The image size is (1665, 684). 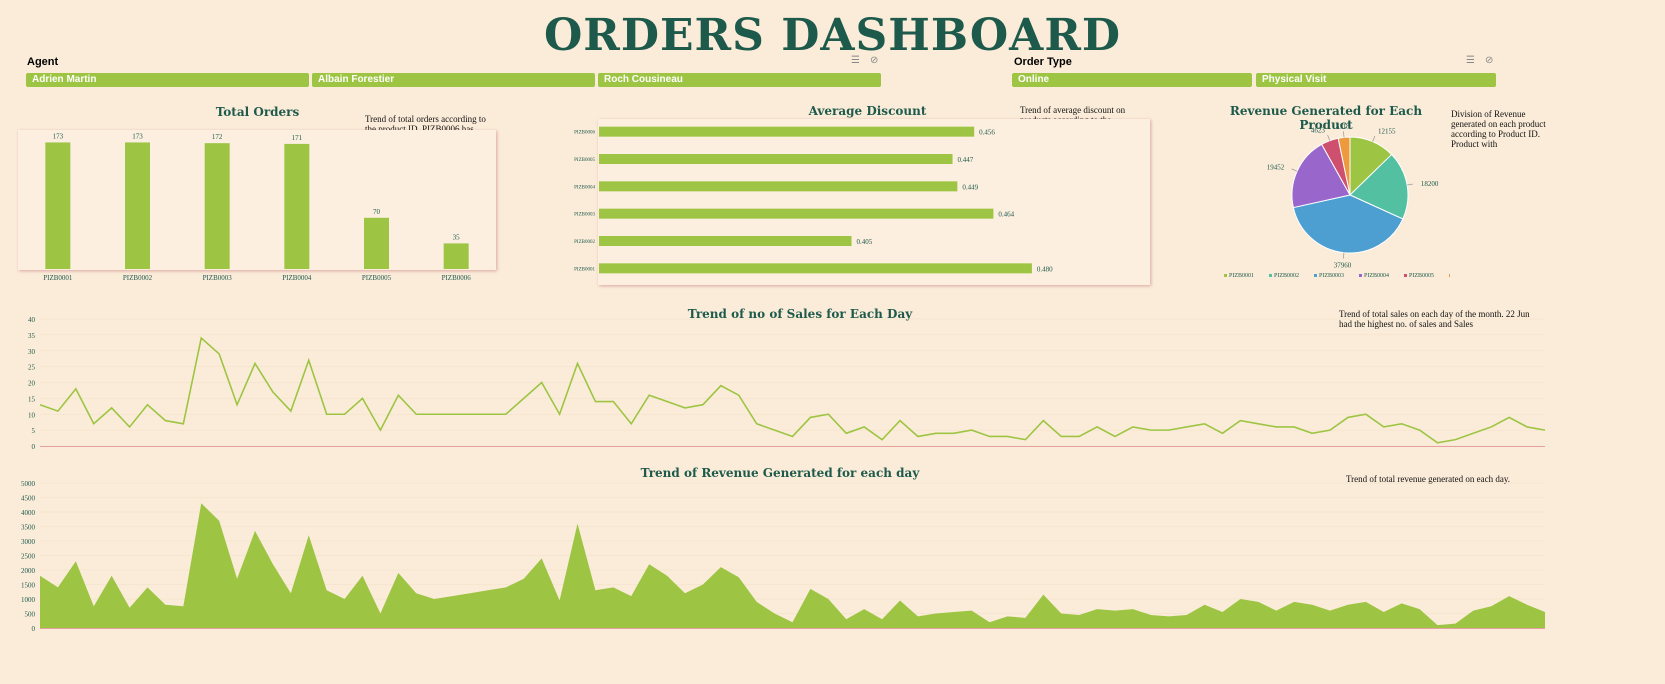 I want to click on order-type-option-online: Online, so click(x=1132, y=80).